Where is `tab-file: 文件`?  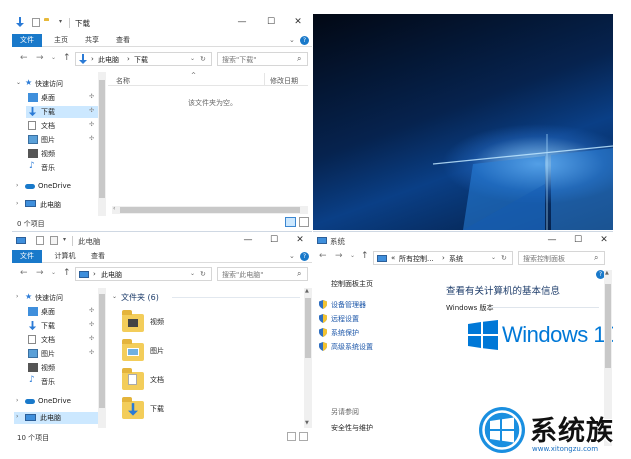
tab-file: 文件 is located at coordinates (27, 40).